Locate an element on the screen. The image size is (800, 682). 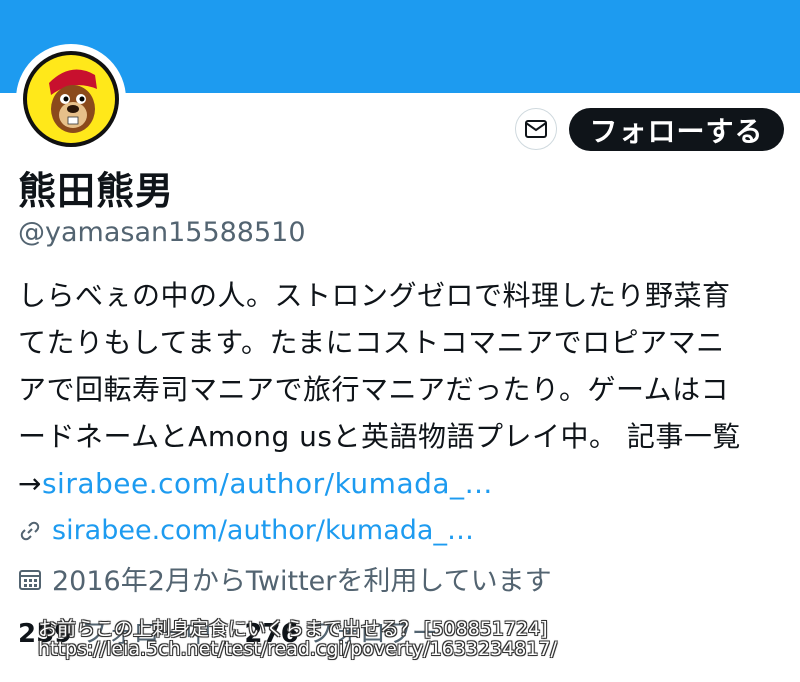
joined-text: 2016年2月からTwitterを利用しています is located at coordinates (302, 581).